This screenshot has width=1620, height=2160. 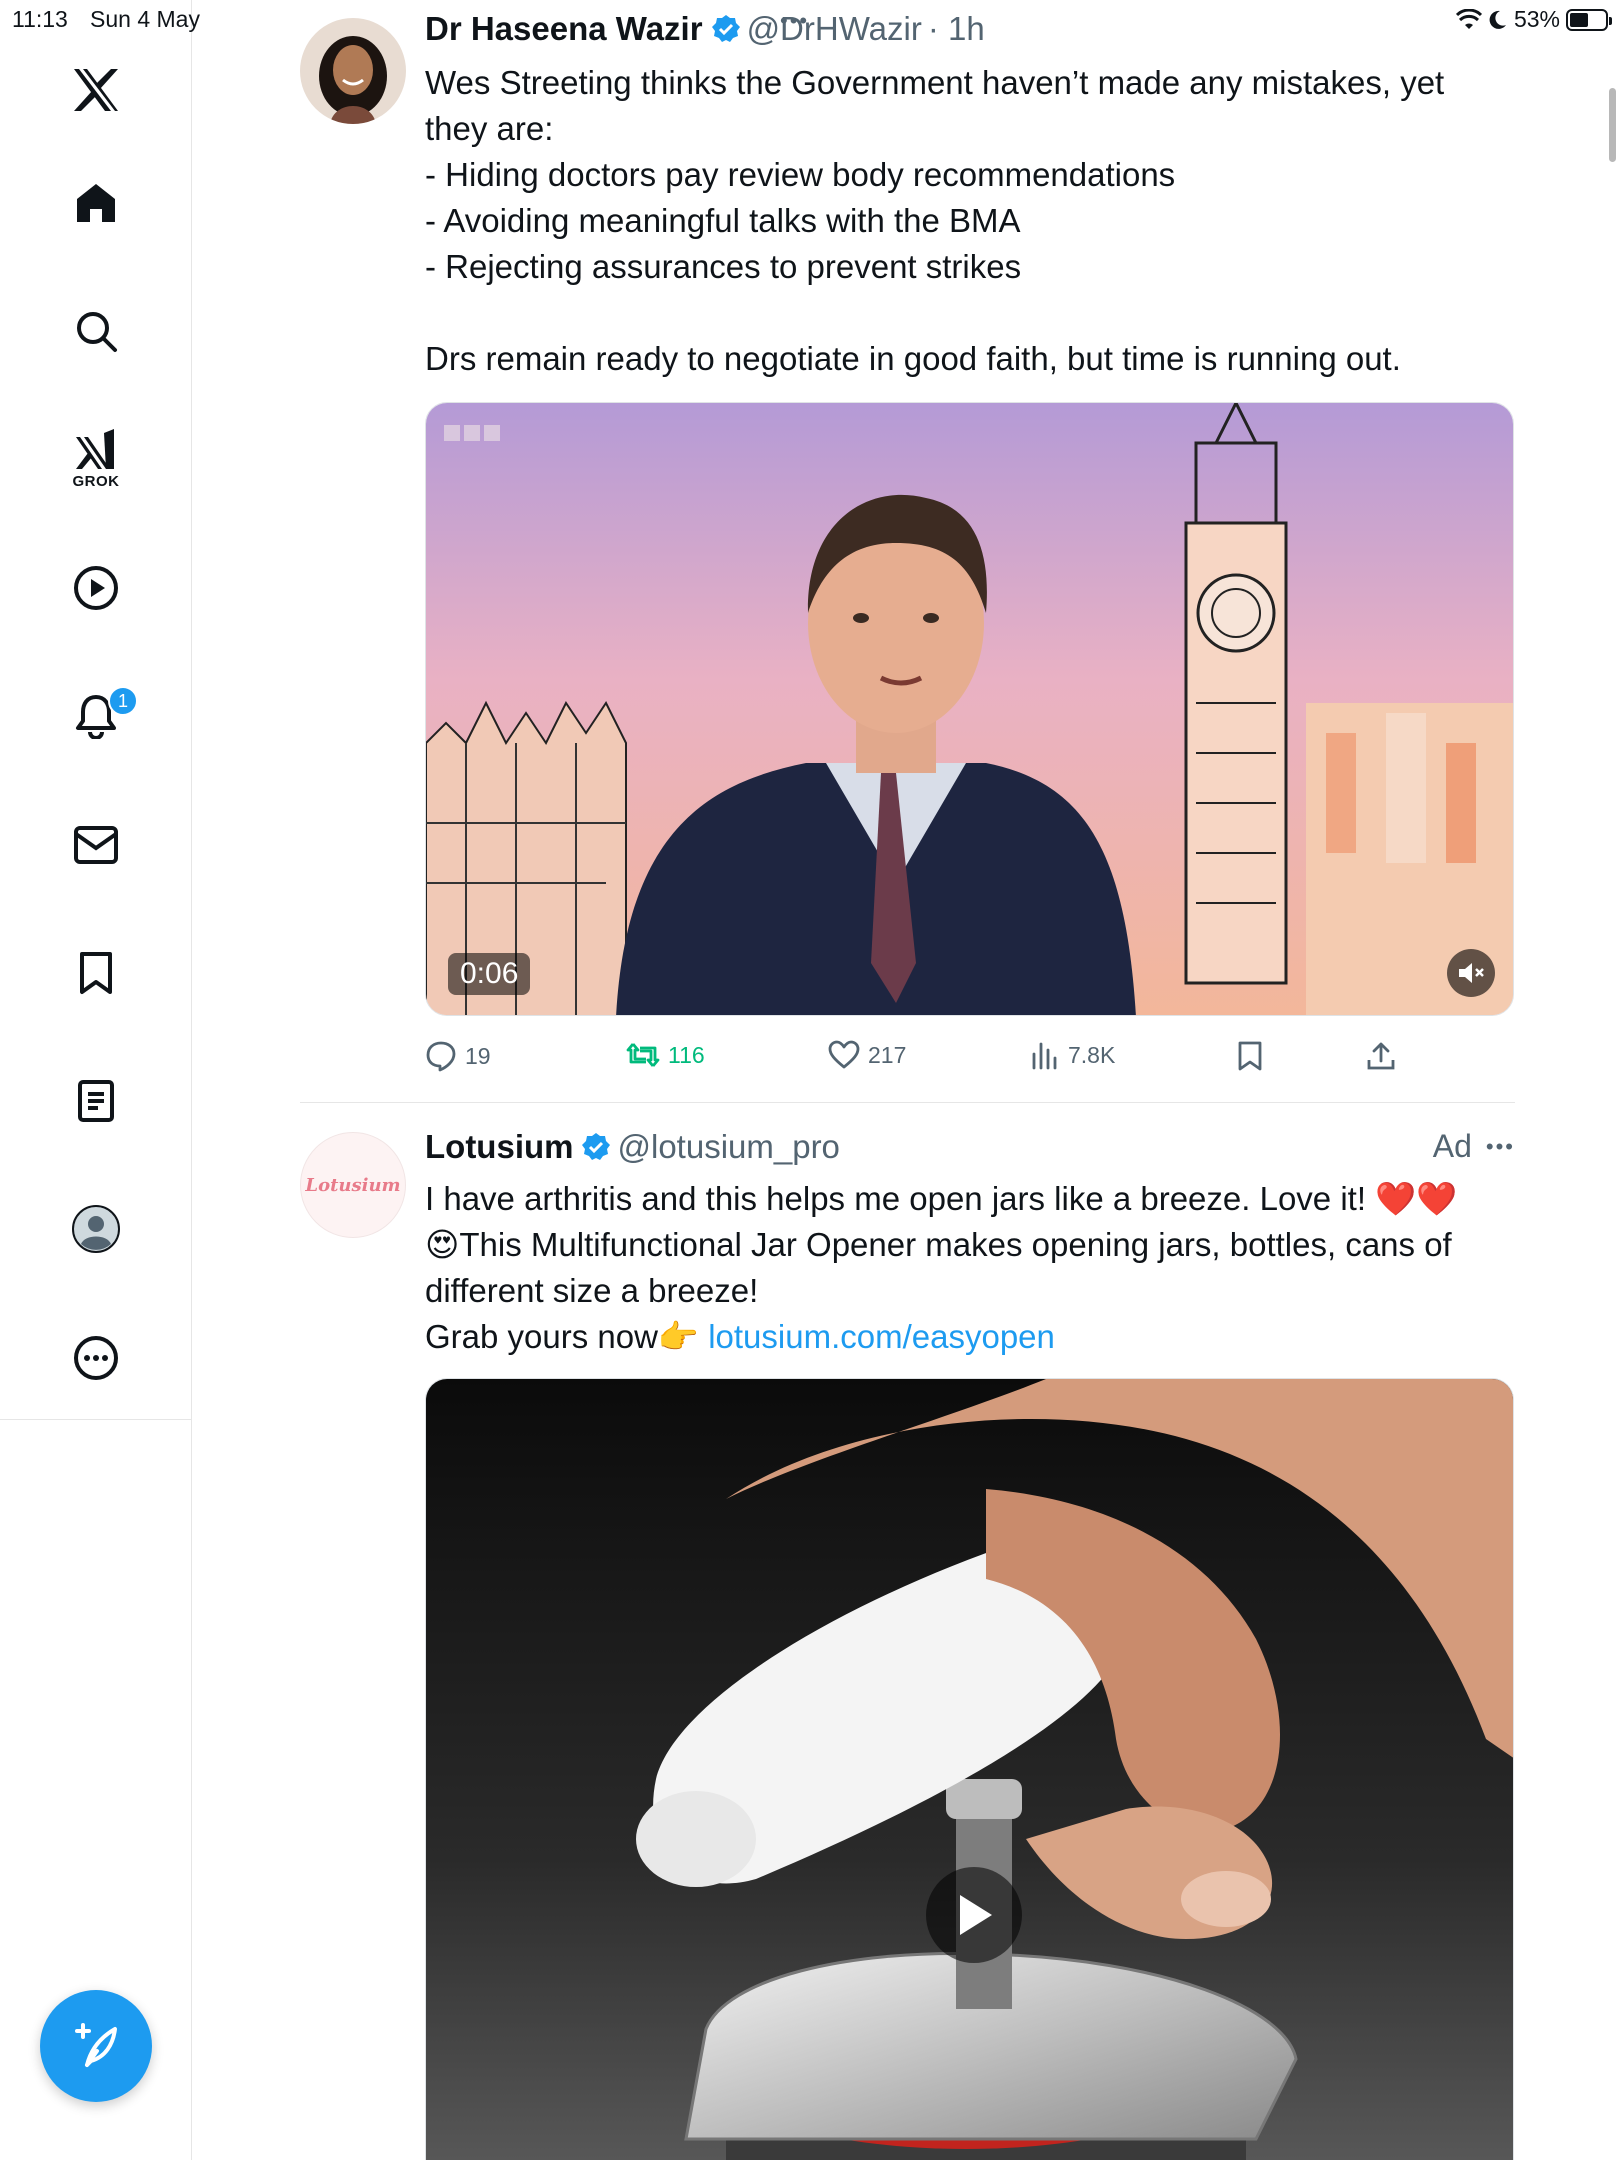 What do you see at coordinates (458, 1056) in the screenshot?
I see `reply-button: 19` at bounding box center [458, 1056].